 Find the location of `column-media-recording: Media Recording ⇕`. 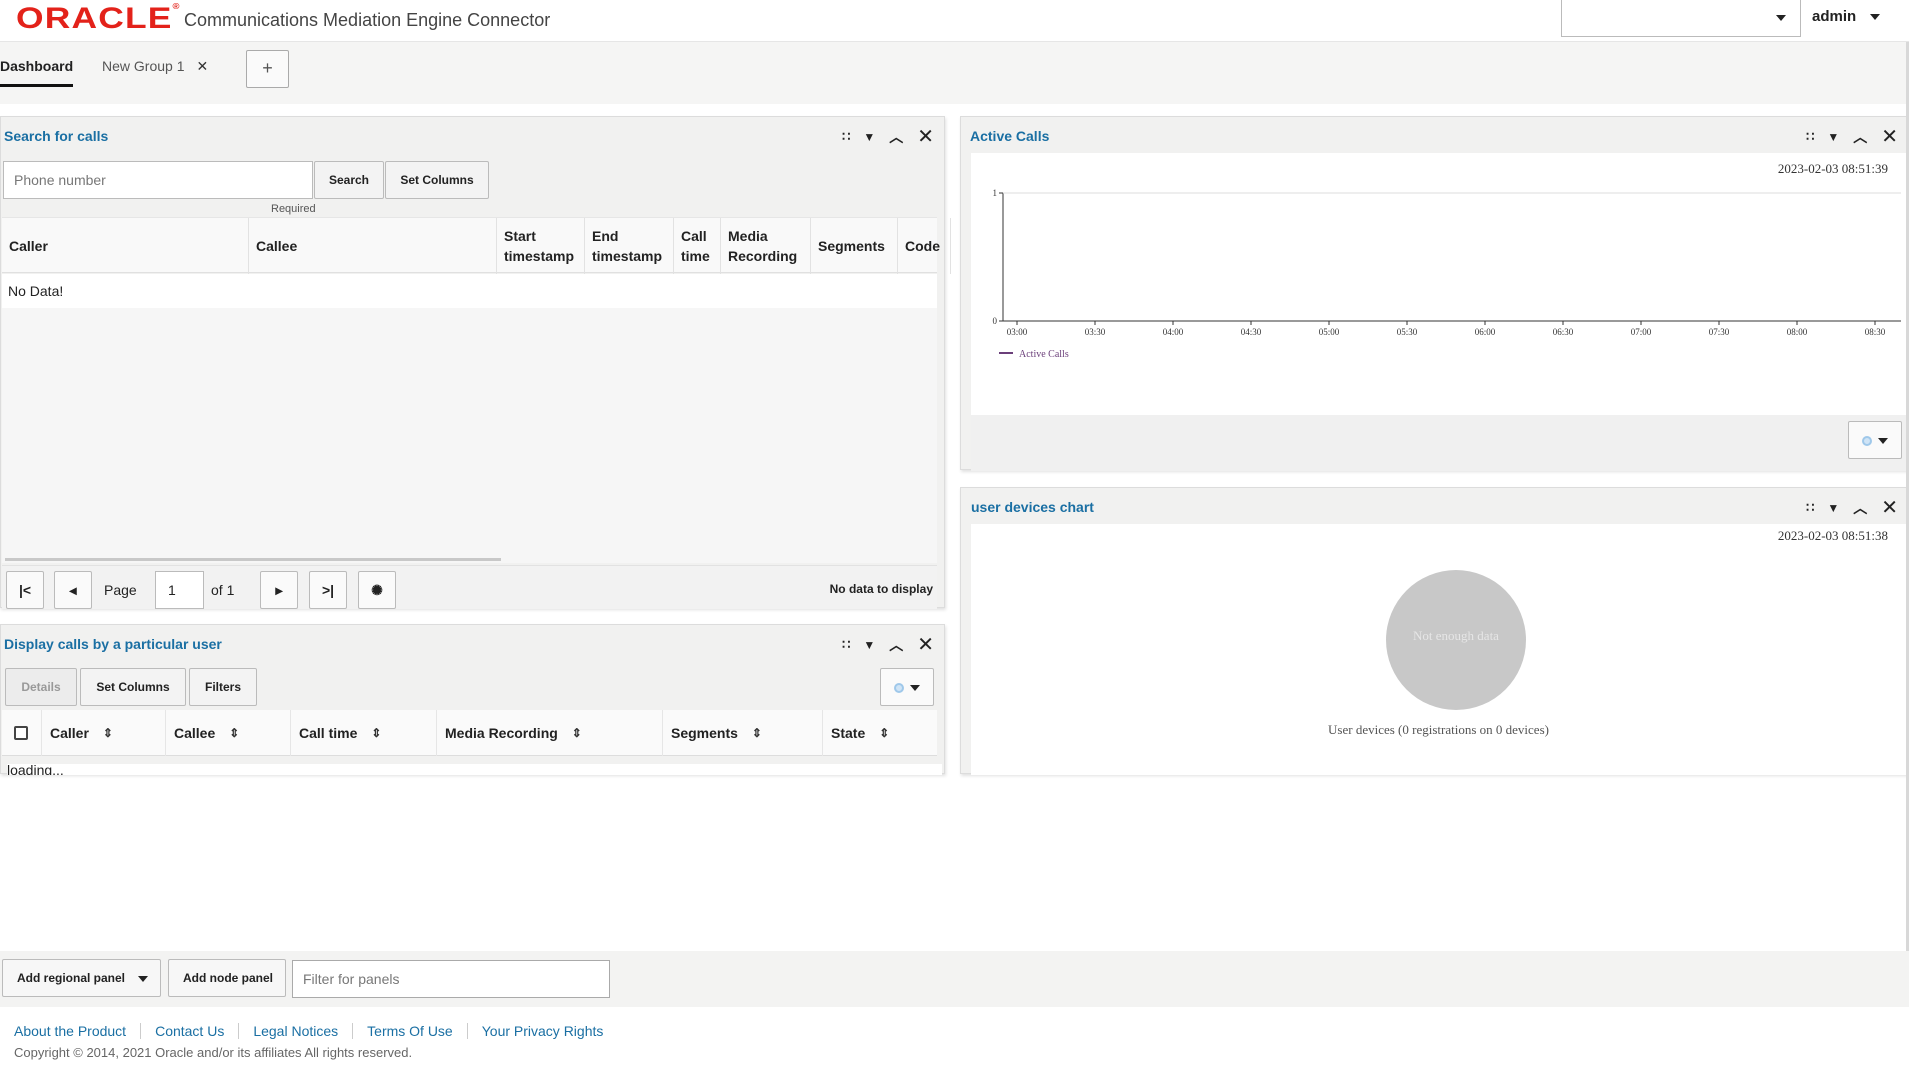

column-media-recording: Media Recording ⇕ is located at coordinates (550, 733).